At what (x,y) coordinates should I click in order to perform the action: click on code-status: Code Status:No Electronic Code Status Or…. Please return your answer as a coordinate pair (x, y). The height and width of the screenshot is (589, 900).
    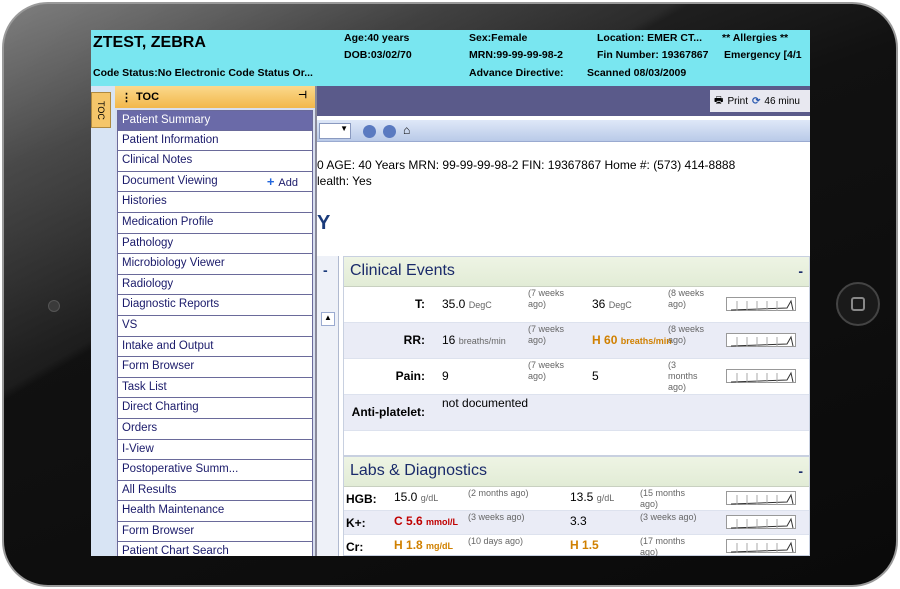
    Looking at the image, I should click on (203, 73).